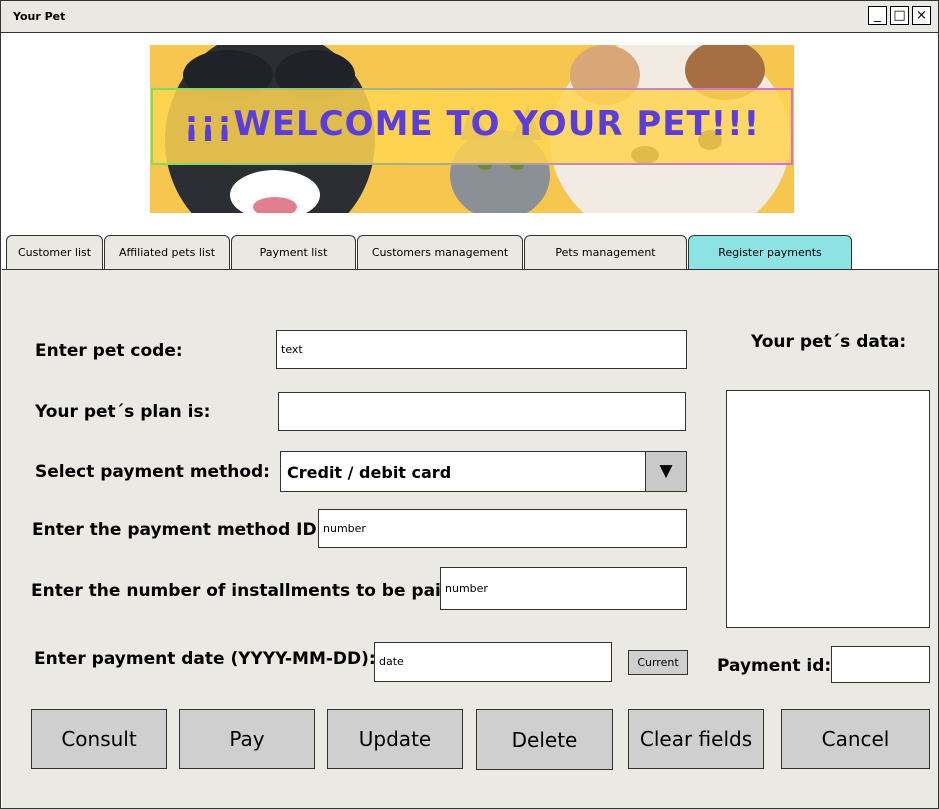 This screenshot has width=939, height=809. I want to click on installments-input: number, so click(563, 588).